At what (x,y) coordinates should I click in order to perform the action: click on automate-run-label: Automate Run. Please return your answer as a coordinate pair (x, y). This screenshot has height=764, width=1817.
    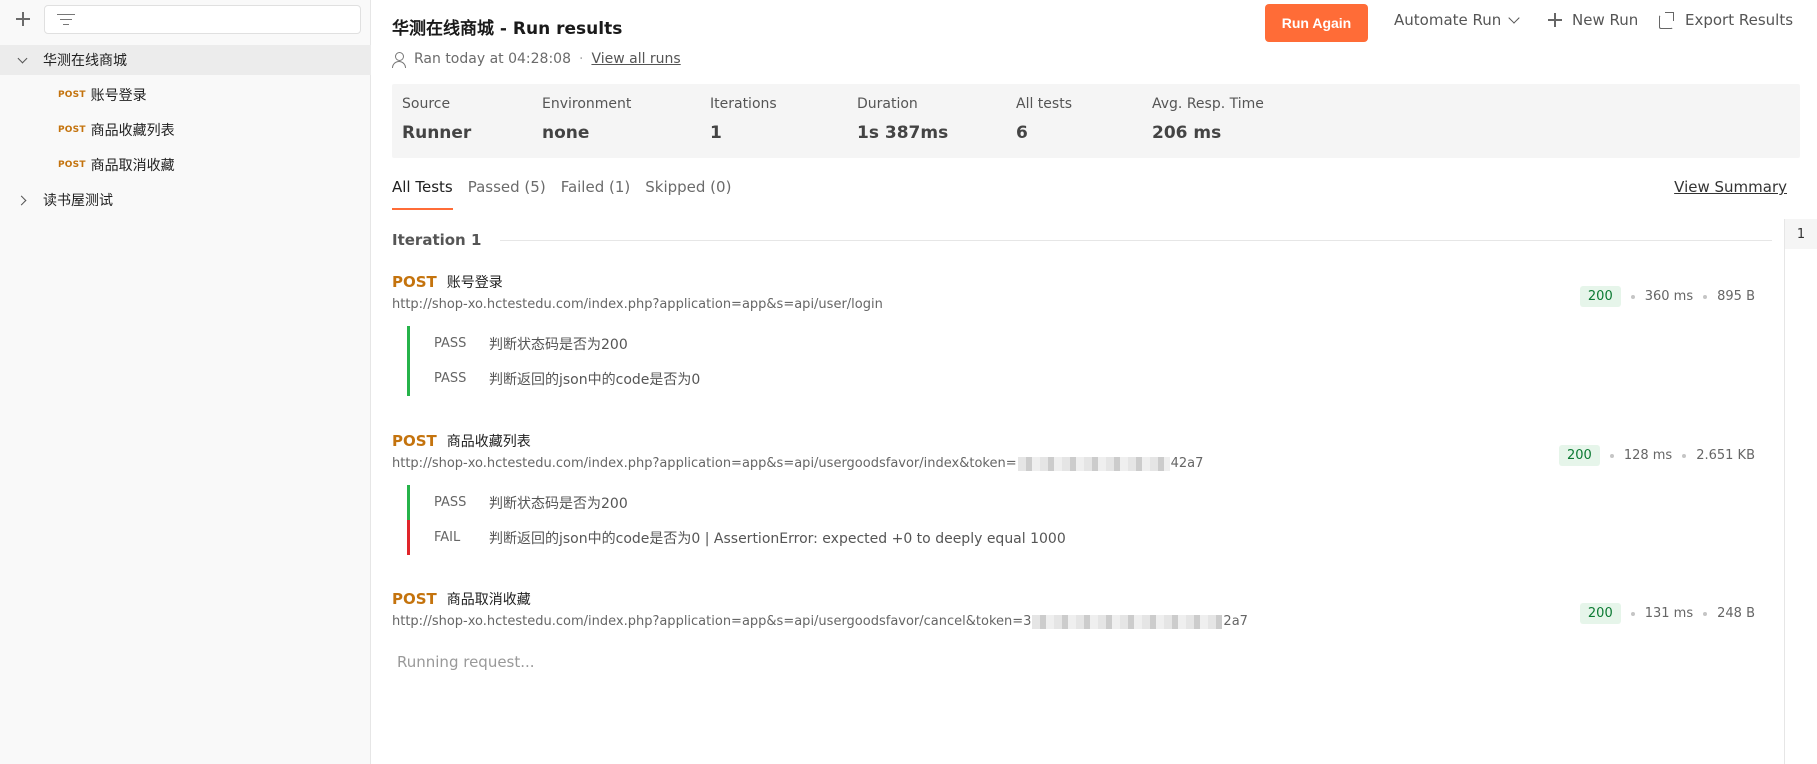
    Looking at the image, I should click on (1448, 20).